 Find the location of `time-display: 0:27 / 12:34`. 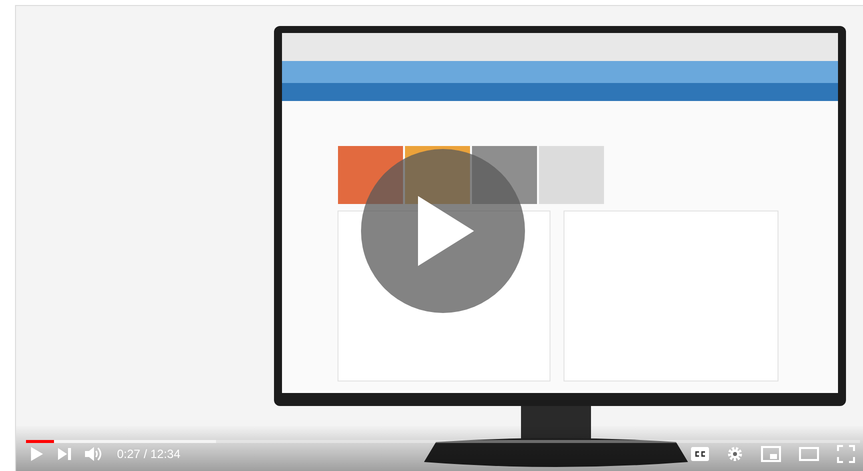

time-display: 0:27 / 12:34 is located at coordinates (148, 454).